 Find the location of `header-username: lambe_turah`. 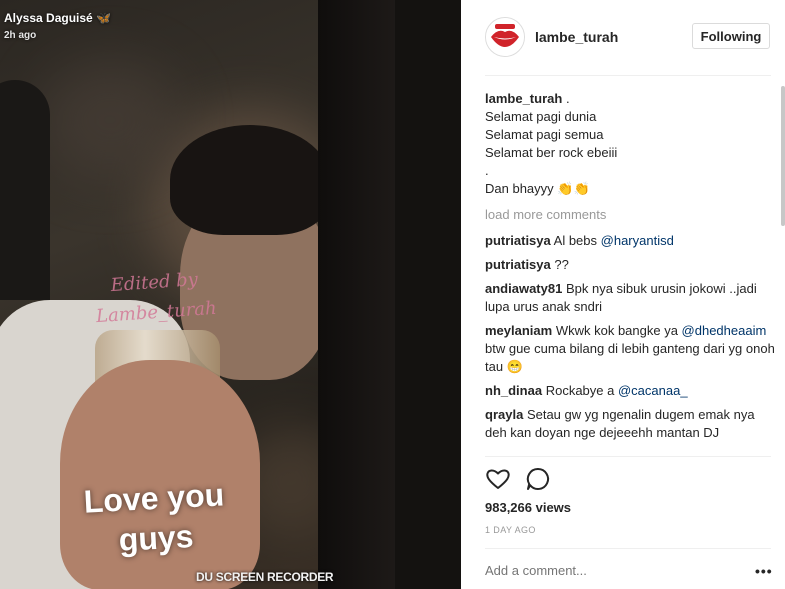

header-username: lambe_turah is located at coordinates (576, 37).